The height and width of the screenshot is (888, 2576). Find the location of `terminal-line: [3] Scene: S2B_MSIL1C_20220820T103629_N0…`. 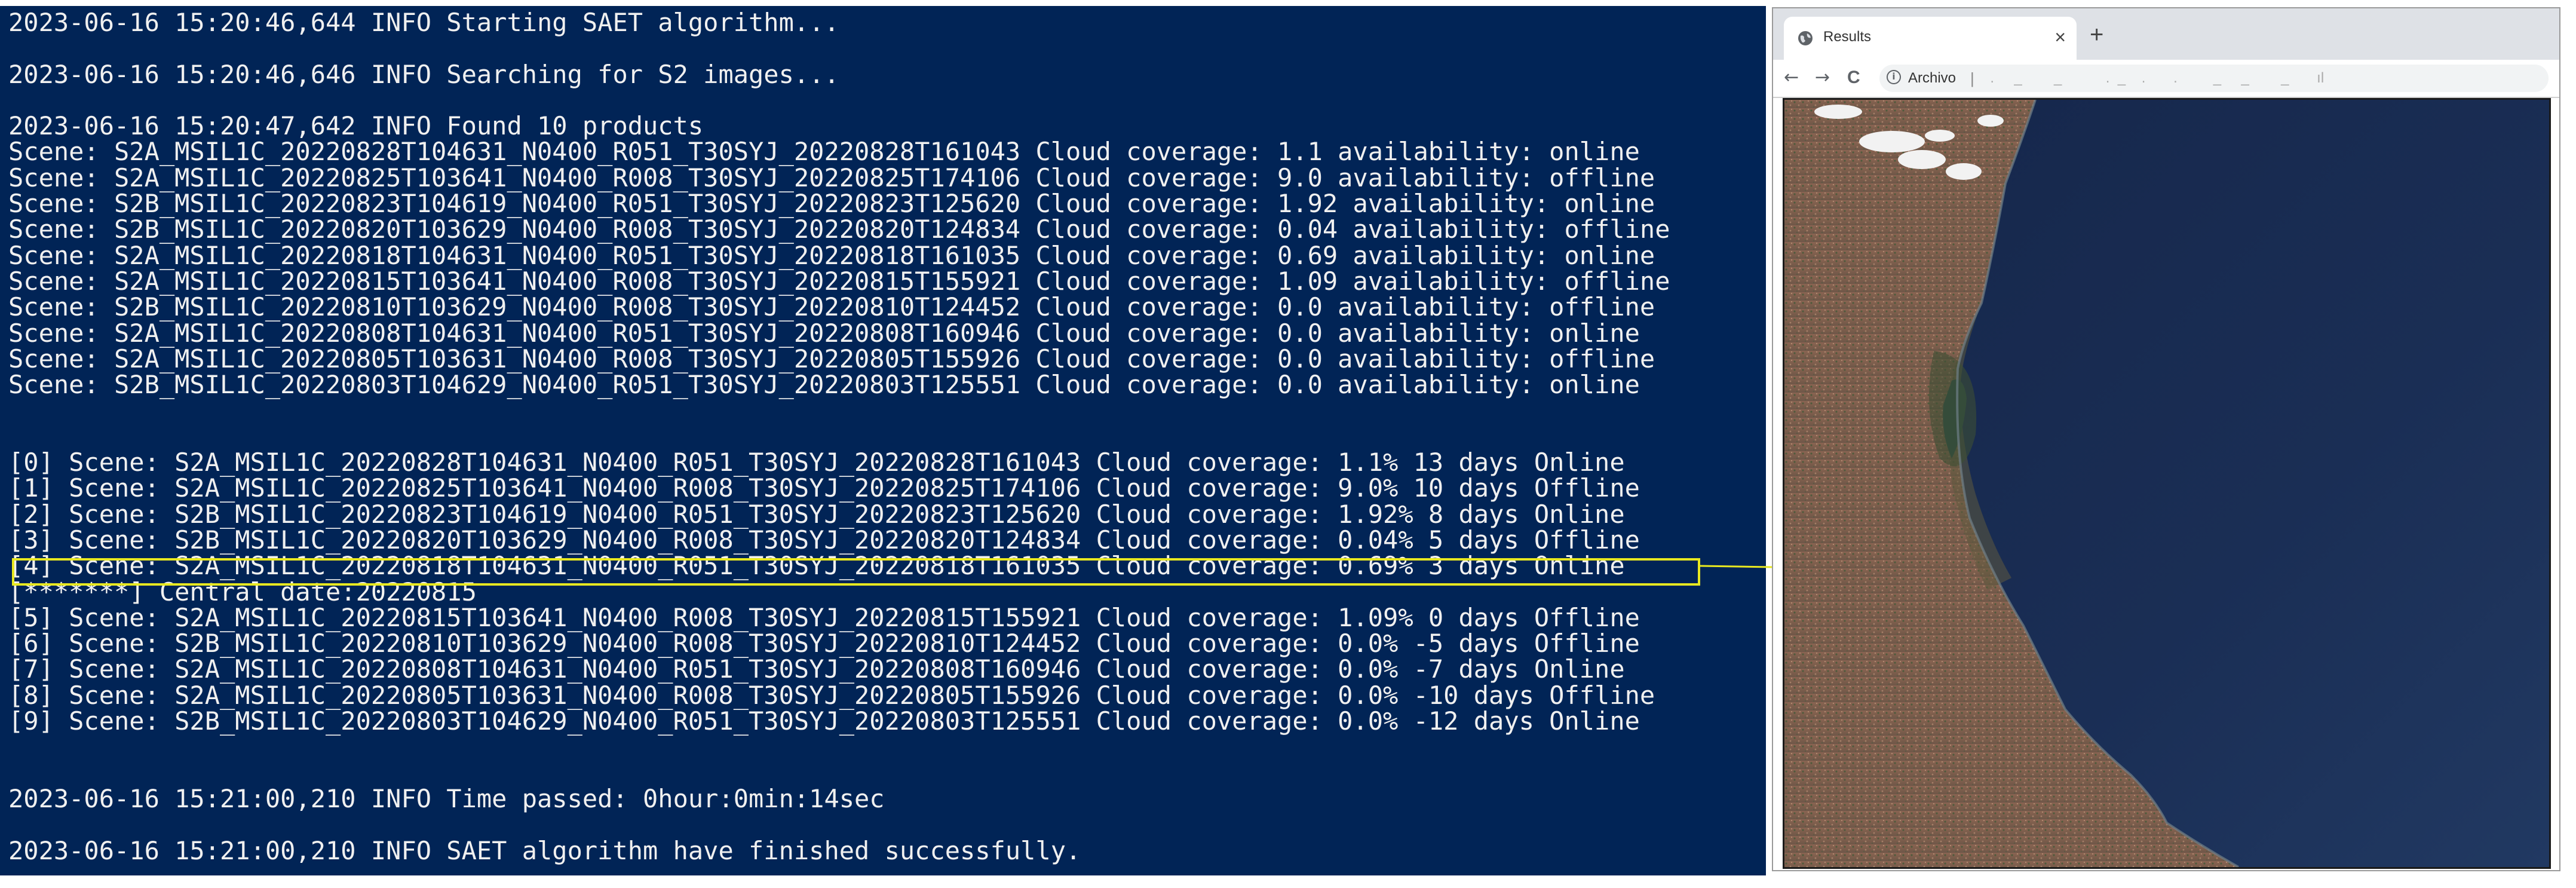

terminal-line: [3] Scene: S2B_MSIL1C_20220820T103629_N0… is located at coordinates (824, 540).